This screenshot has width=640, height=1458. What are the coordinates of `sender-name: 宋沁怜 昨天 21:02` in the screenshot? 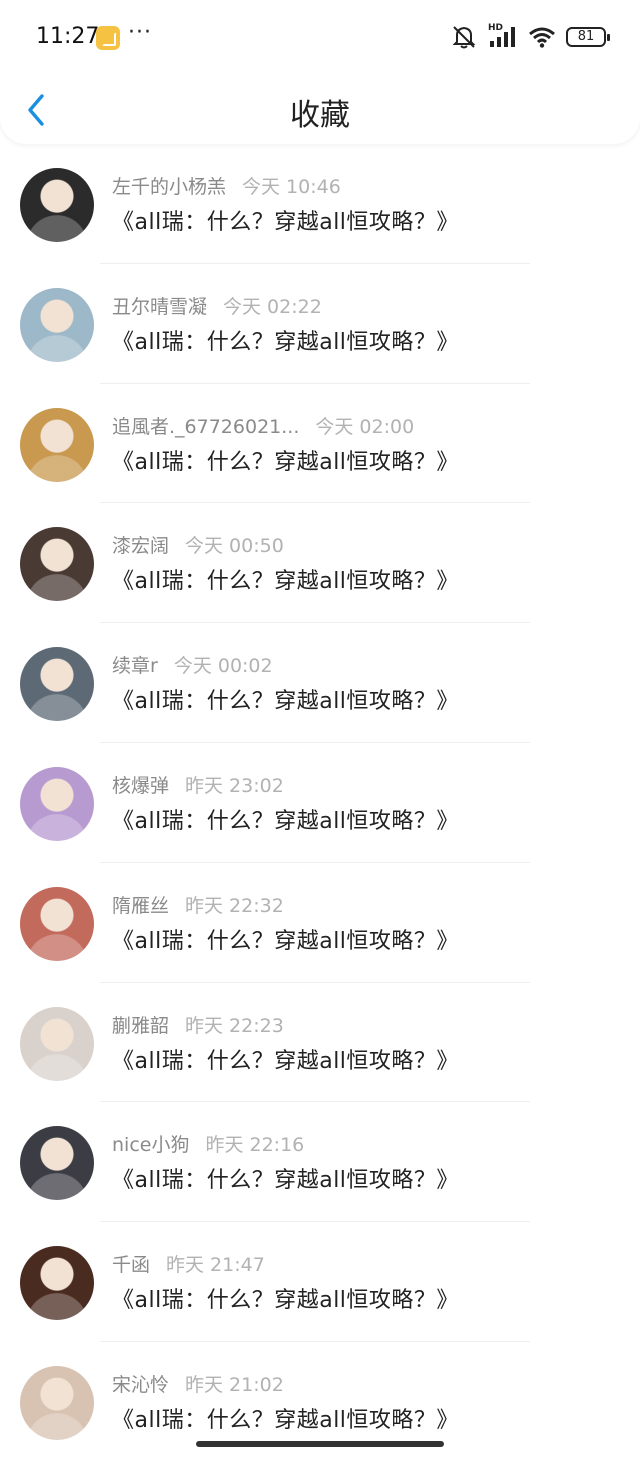 It's located at (198, 1383).